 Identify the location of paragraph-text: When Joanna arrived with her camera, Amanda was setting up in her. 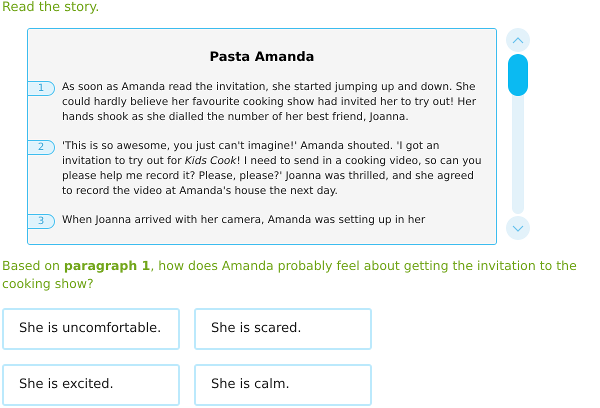
(244, 220).